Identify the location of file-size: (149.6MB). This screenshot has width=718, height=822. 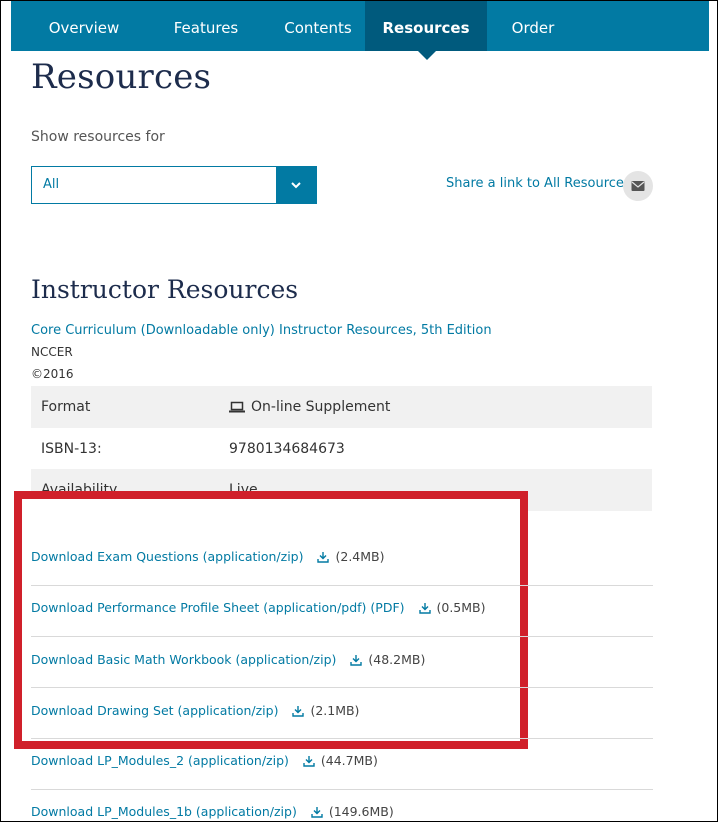
(361, 811).